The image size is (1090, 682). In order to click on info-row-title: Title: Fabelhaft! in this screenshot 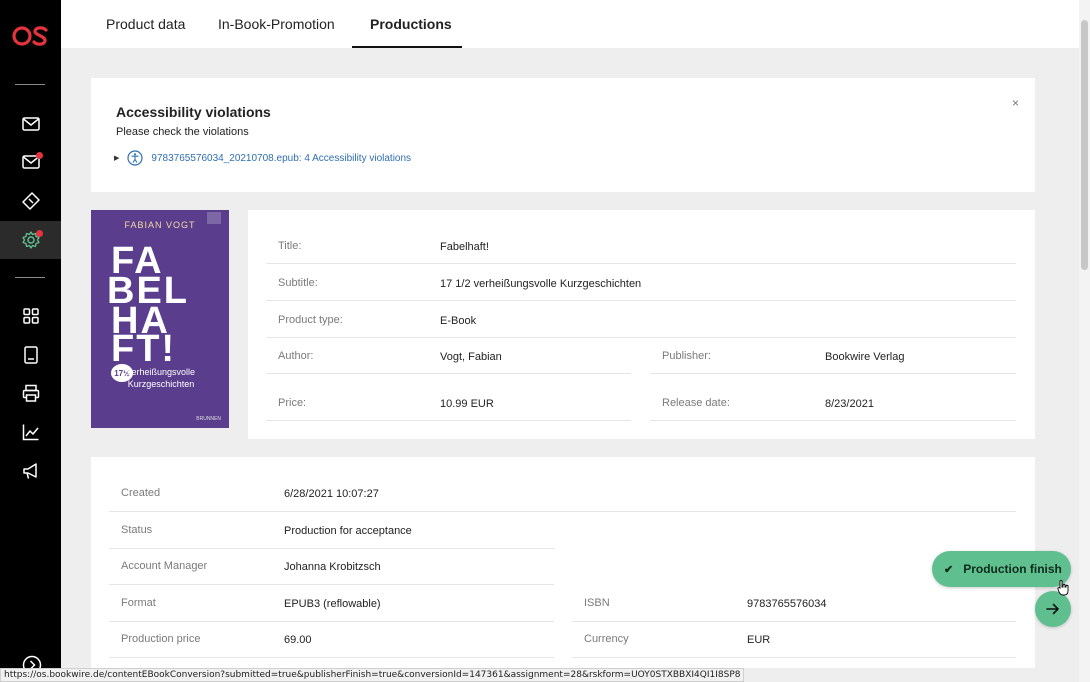, I will do `click(641, 245)`.